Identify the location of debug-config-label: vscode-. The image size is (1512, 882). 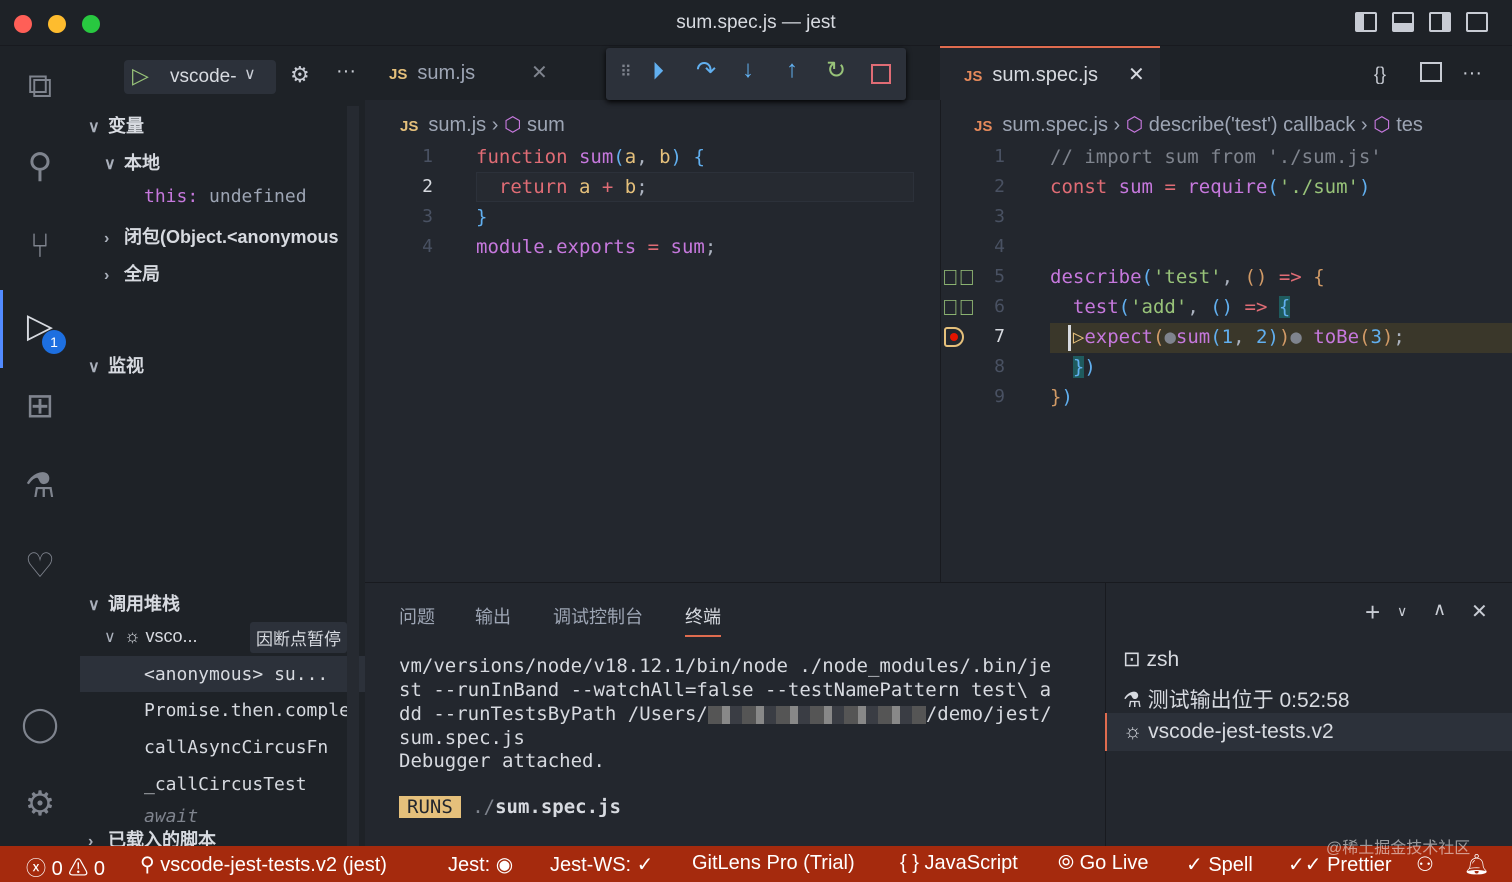
(203, 76).